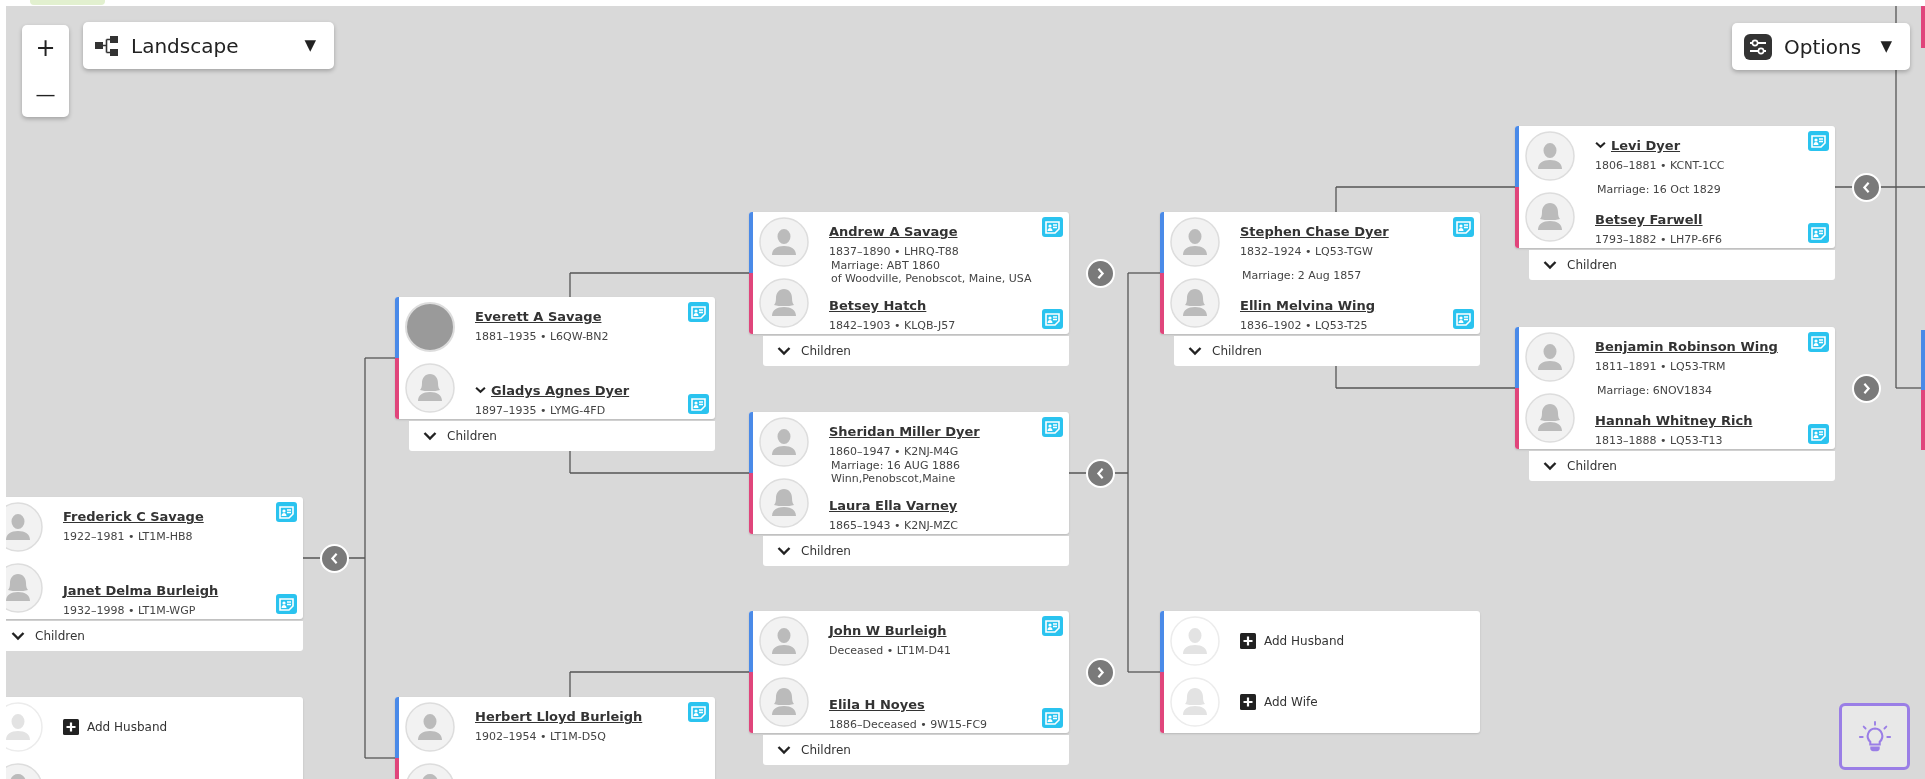 This screenshot has width=1925, height=779. I want to click on person-name: Everett A Savage, so click(538, 317).